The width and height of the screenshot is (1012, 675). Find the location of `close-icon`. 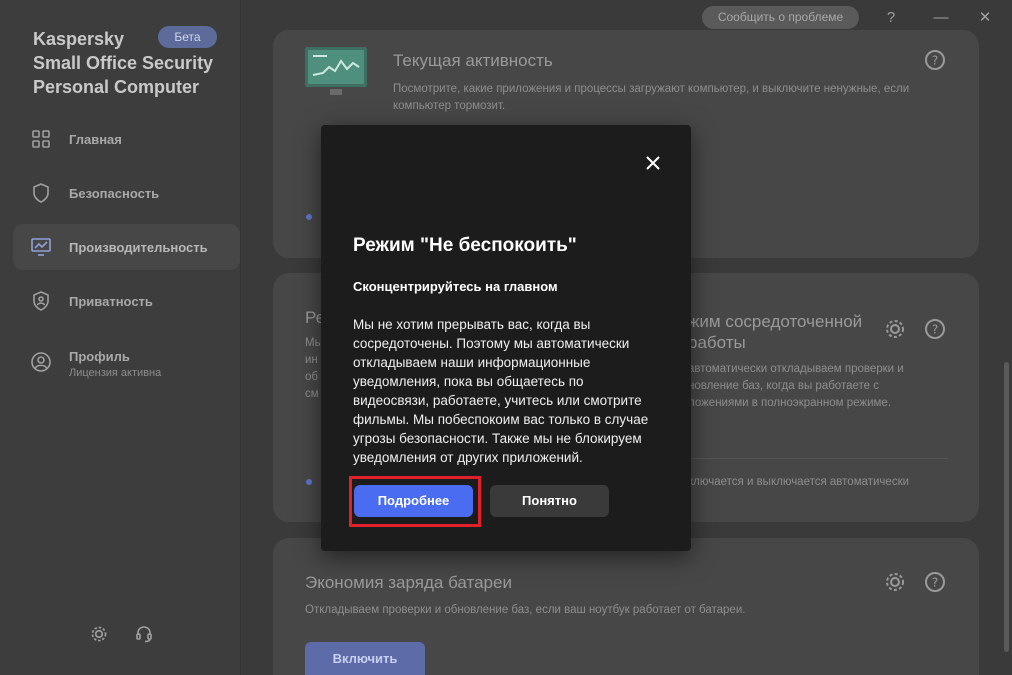

close-icon is located at coordinates (653, 163).